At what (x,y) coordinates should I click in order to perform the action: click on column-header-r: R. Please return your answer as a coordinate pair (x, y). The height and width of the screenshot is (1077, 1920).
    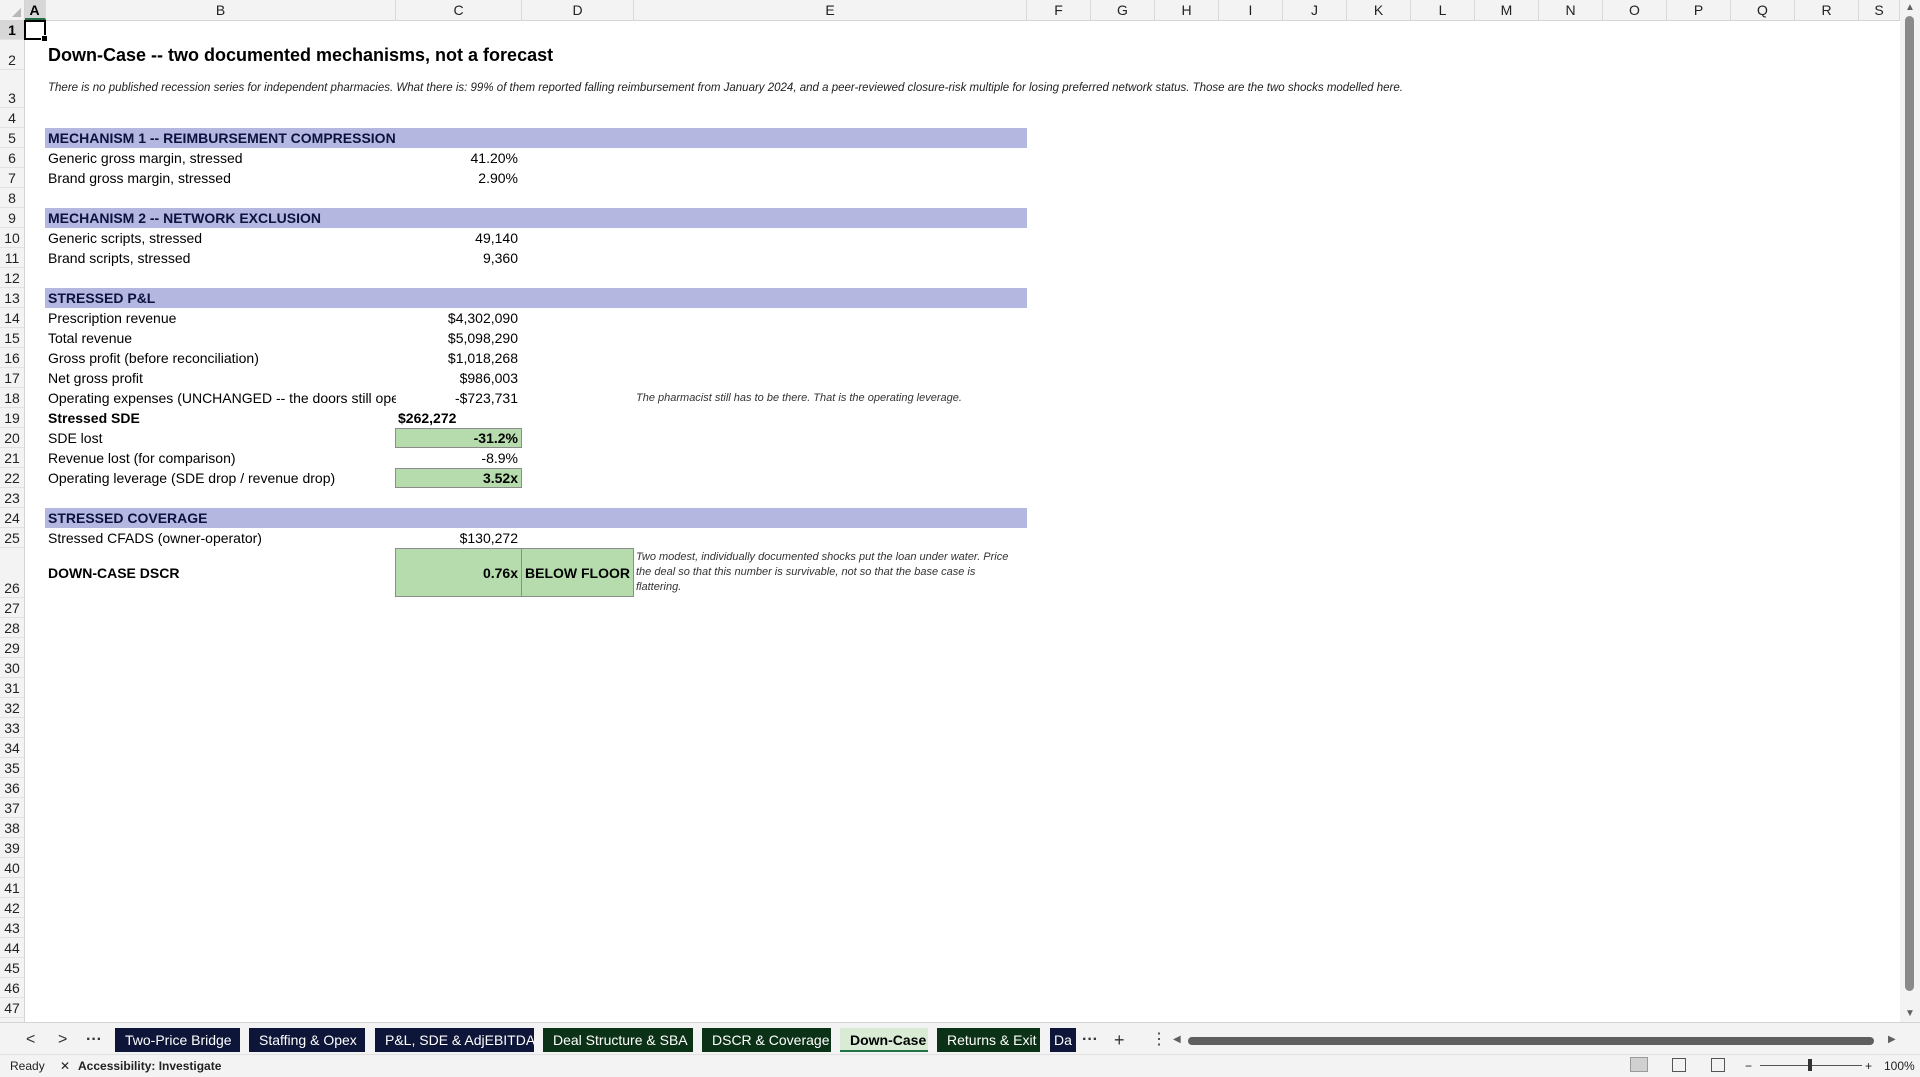
    Looking at the image, I should click on (1827, 10).